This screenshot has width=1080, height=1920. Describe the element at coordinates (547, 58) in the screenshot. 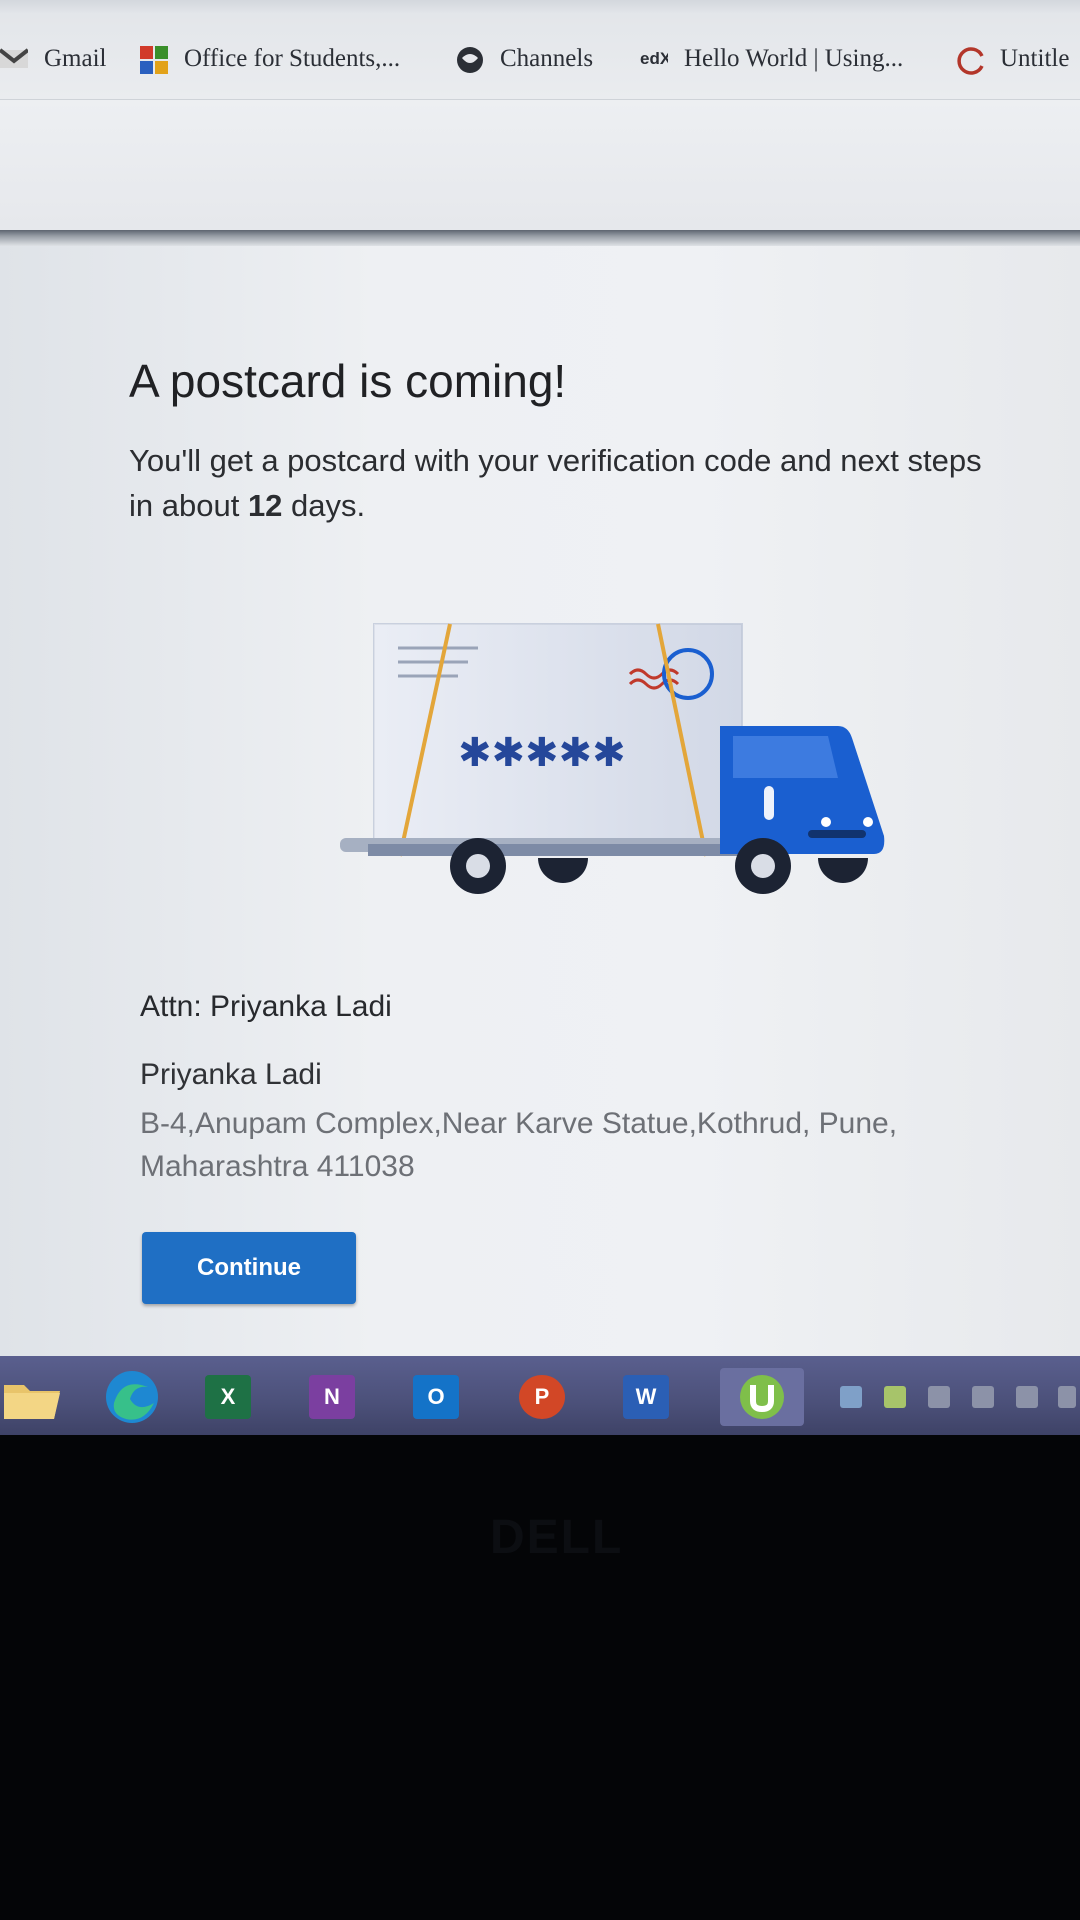

I see `bookmark-label: Channels` at that location.